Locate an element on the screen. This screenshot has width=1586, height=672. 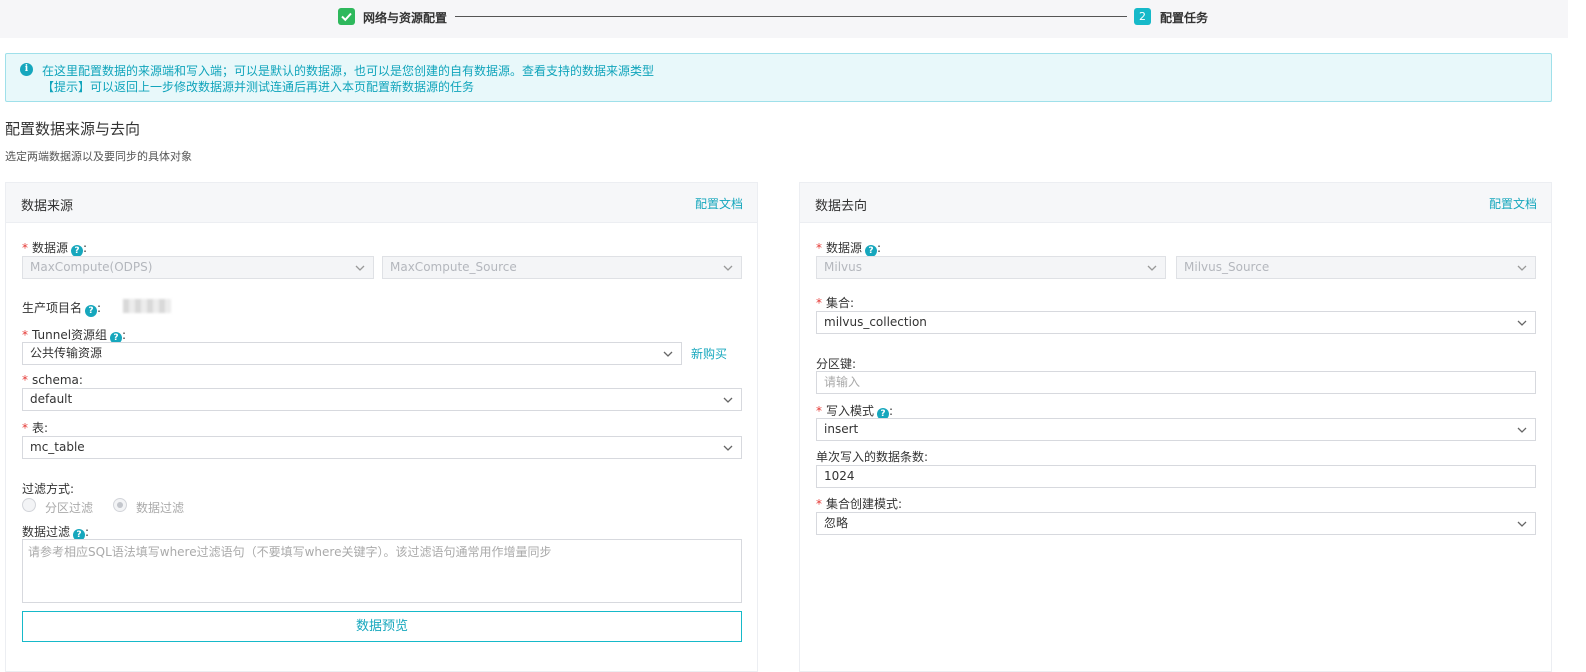
step-done-check-icon is located at coordinates (346, 16).